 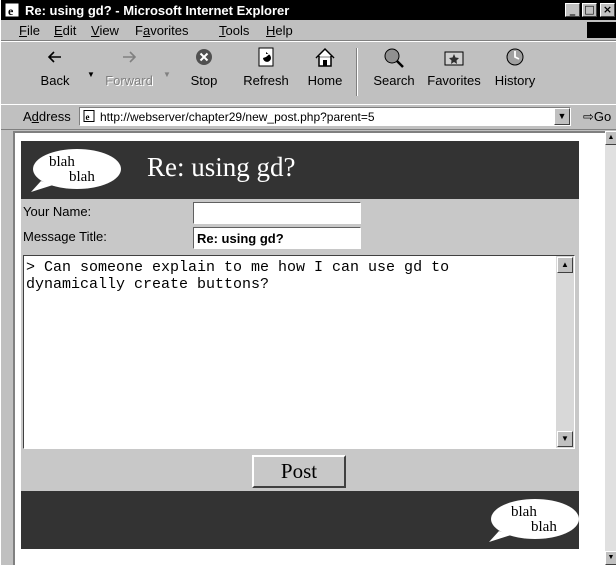 I want to click on back-button: Back, so click(x=55, y=72).